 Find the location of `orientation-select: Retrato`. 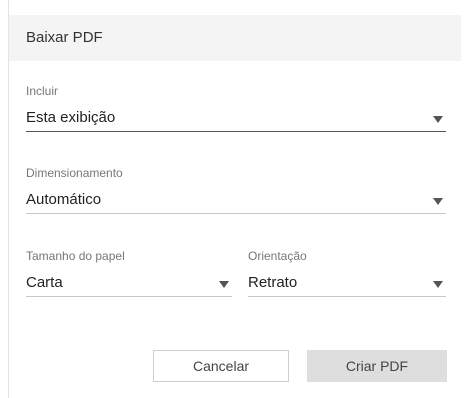

orientation-select: Retrato is located at coordinates (347, 284).